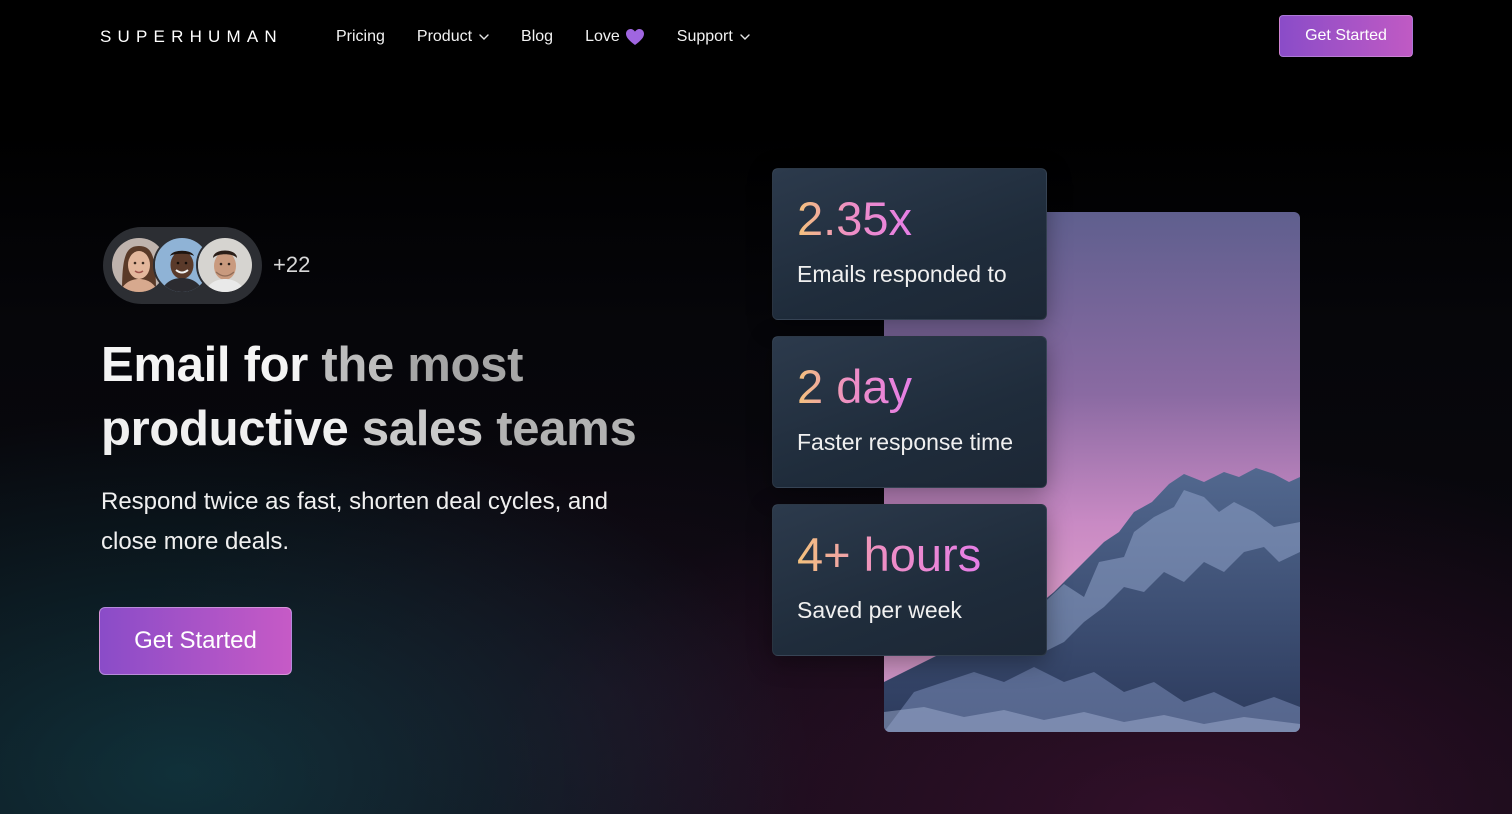 The image size is (1512, 814). What do you see at coordinates (879, 610) in the screenshot?
I see `stat-label: Saved per week` at bounding box center [879, 610].